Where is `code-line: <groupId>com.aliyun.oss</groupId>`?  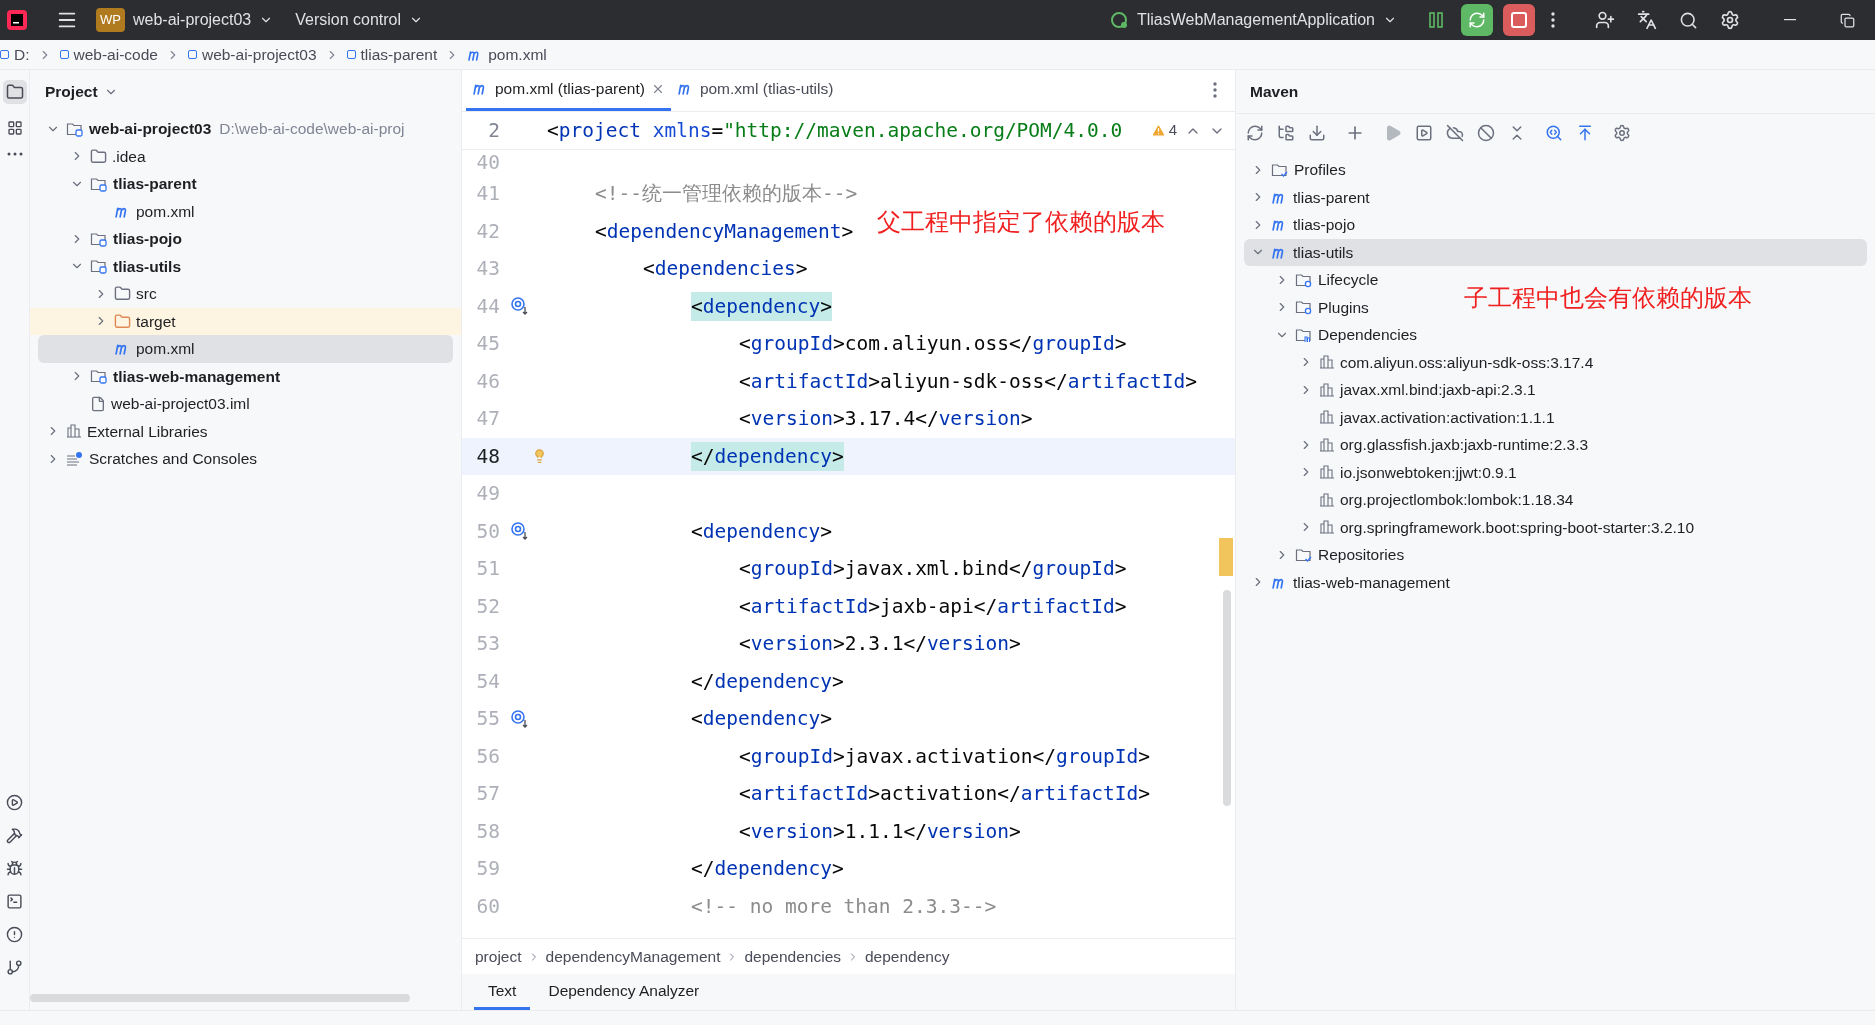 code-line: <groupId>com.aliyun.oss</groupId> is located at coordinates (933, 344).